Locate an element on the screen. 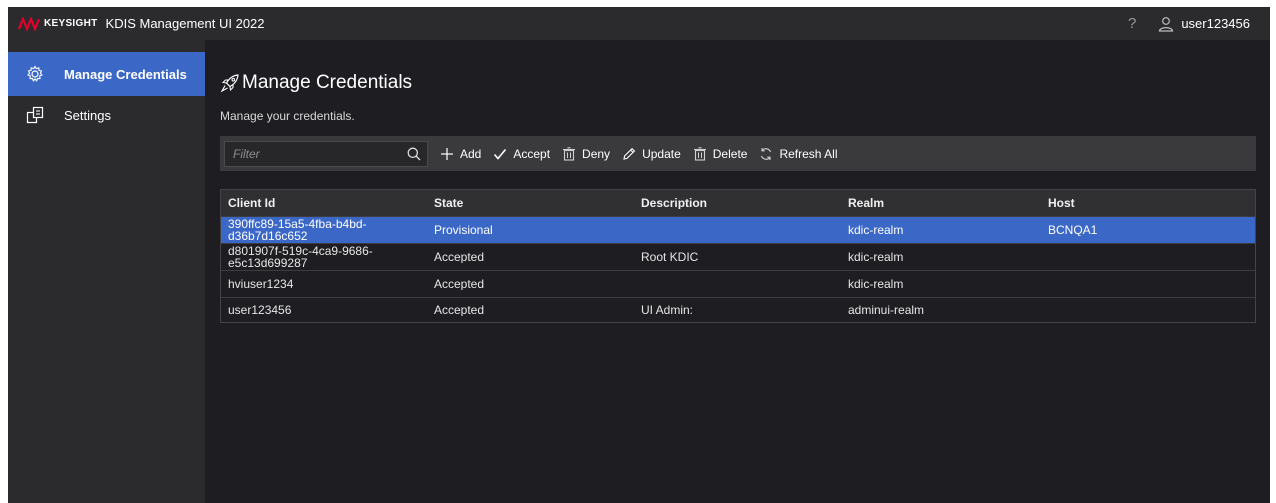 The width and height of the screenshot is (1276, 503). cell-description: Root KDIC is located at coordinates (670, 257).